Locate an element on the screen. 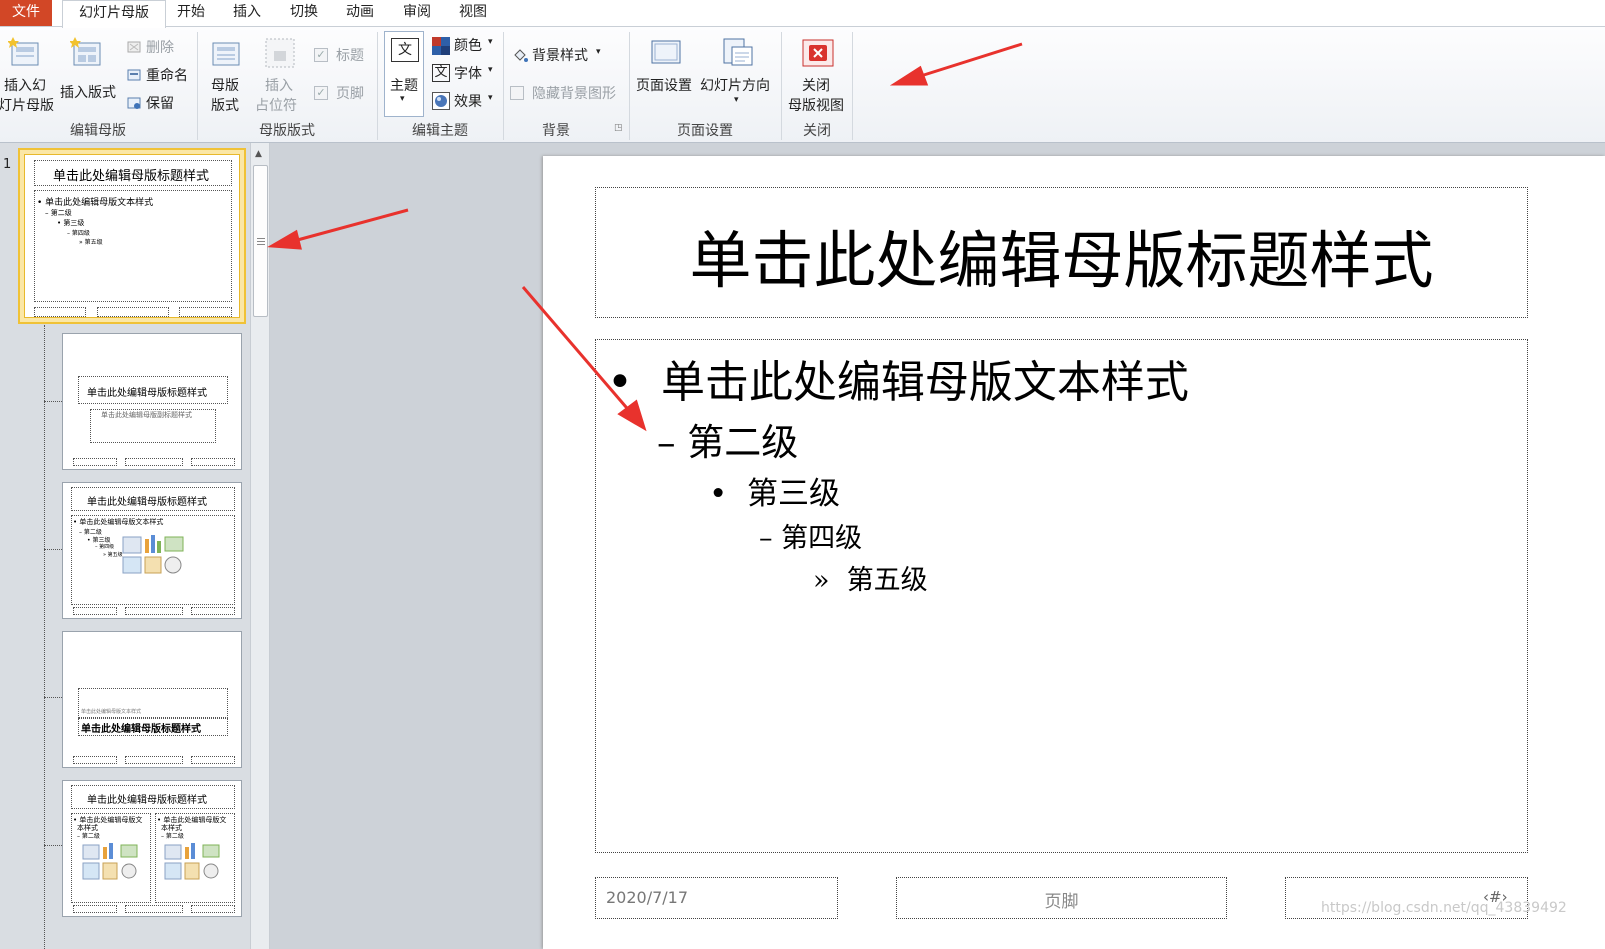 The image size is (1605, 949). arrow-to-scrollbar is located at coordinates (349, 226).